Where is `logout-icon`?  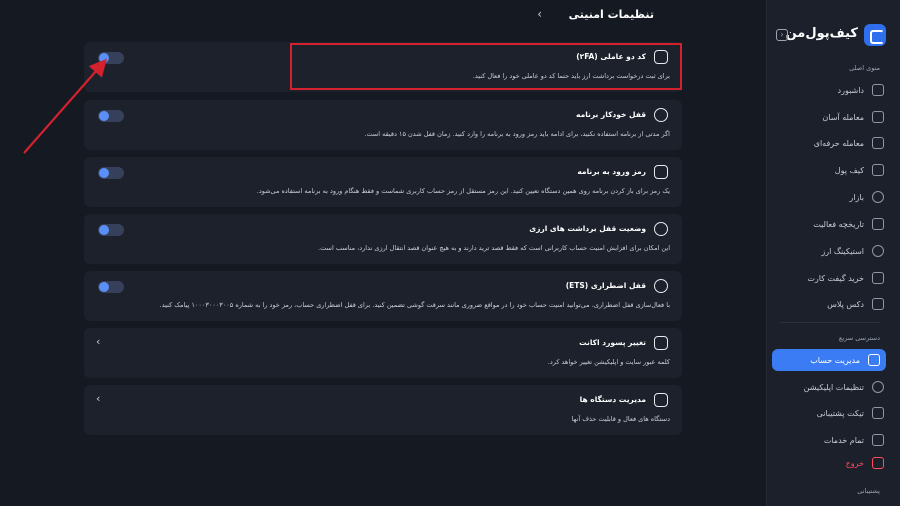 logout-icon is located at coordinates (878, 463).